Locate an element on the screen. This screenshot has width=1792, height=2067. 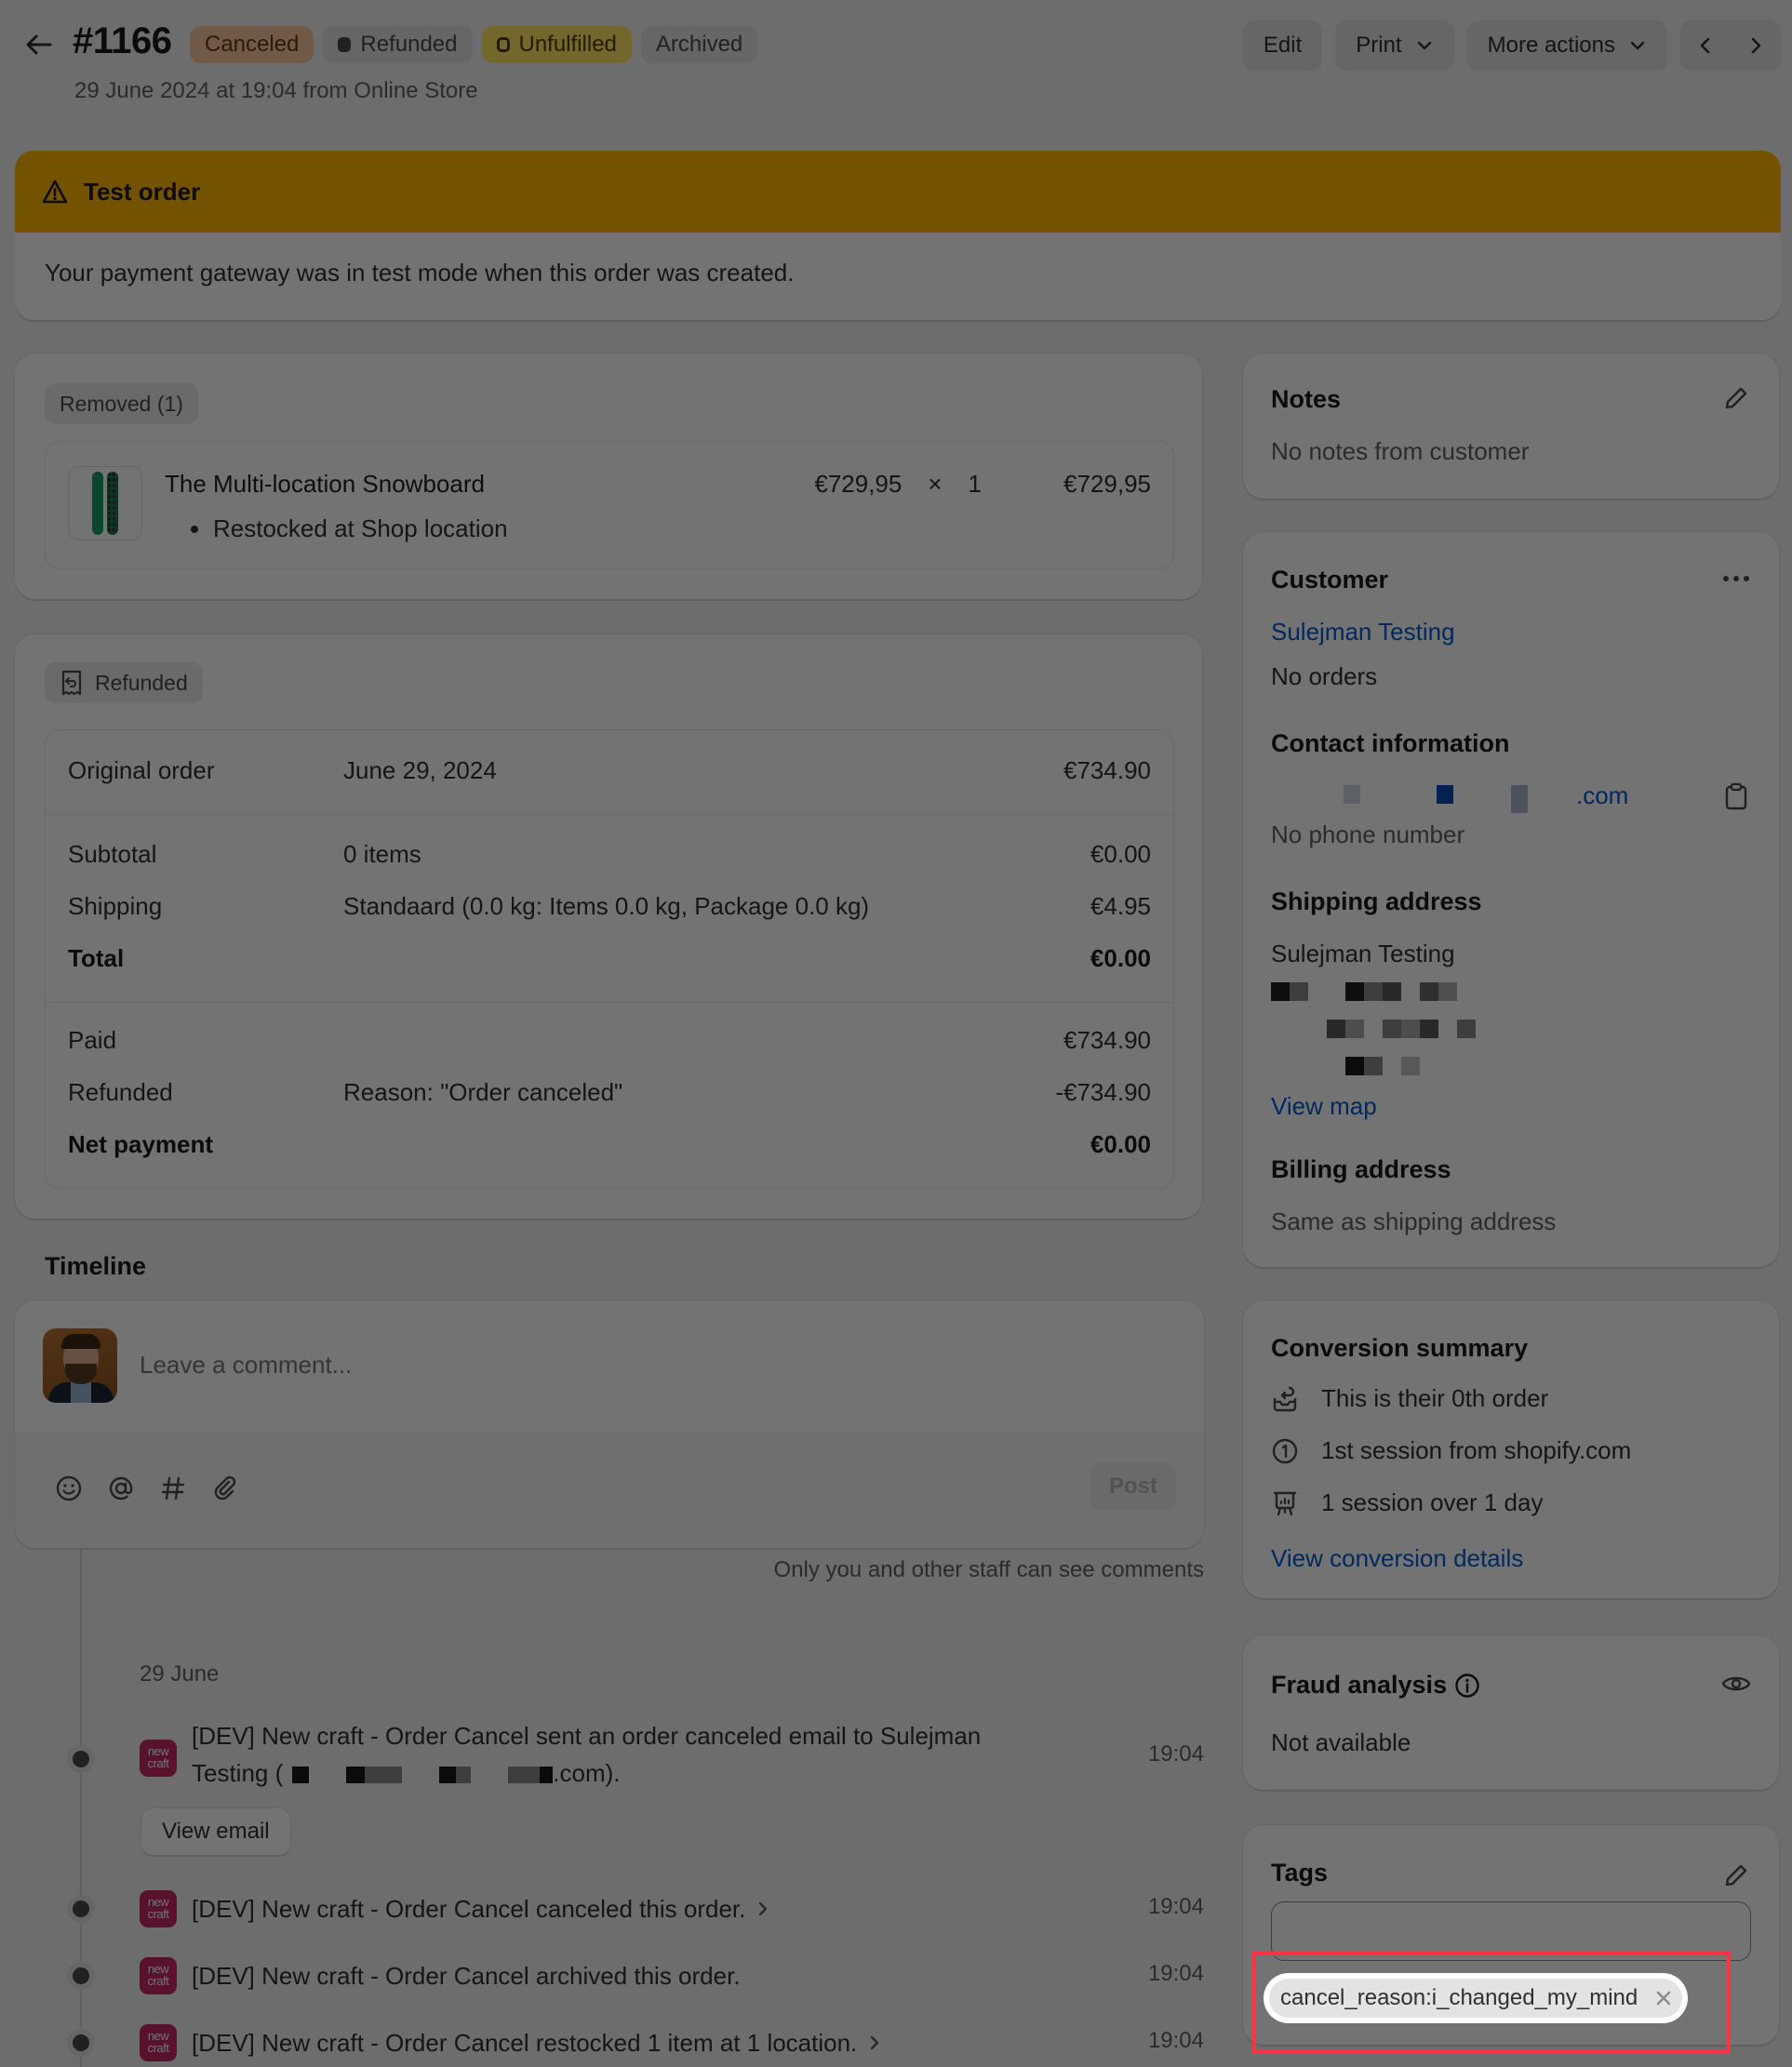
row-label: Refunded is located at coordinates (121, 1092).